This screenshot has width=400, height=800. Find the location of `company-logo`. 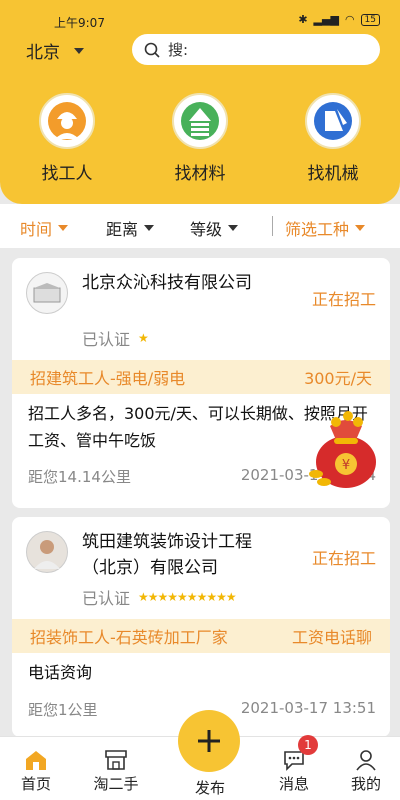

company-logo is located at coordinates (47, 293).